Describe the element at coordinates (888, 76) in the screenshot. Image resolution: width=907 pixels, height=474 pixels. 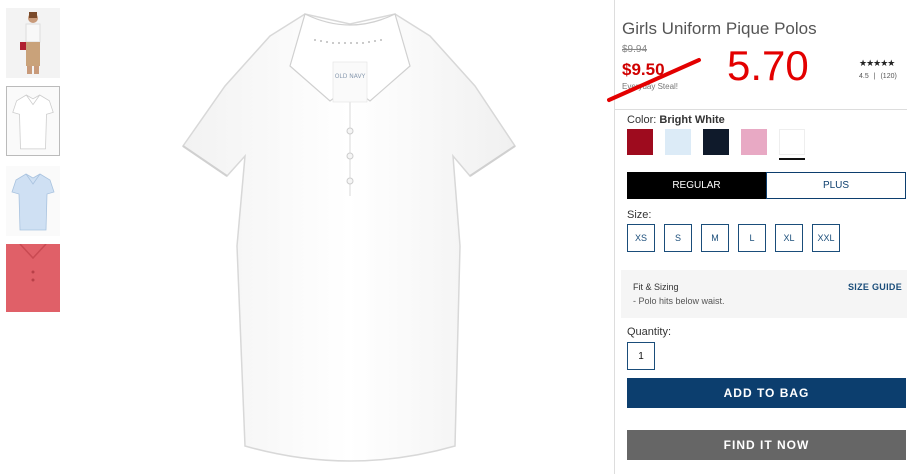
I see `review-count: (120)` at that location.